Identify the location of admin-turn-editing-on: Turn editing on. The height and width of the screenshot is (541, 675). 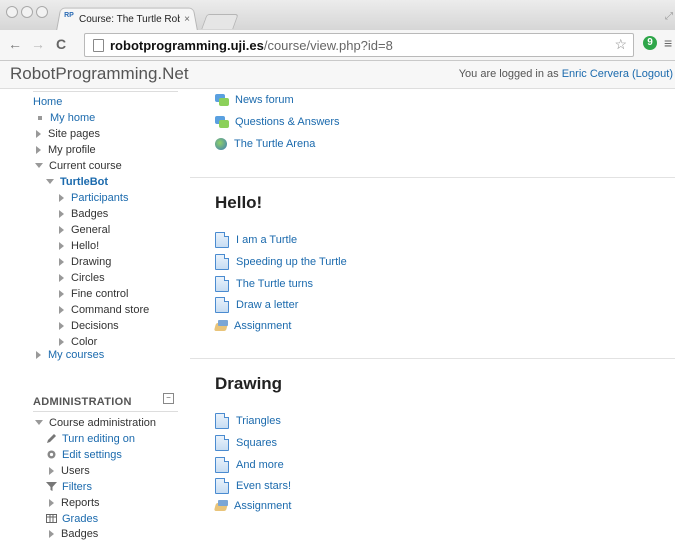
(90, 439).